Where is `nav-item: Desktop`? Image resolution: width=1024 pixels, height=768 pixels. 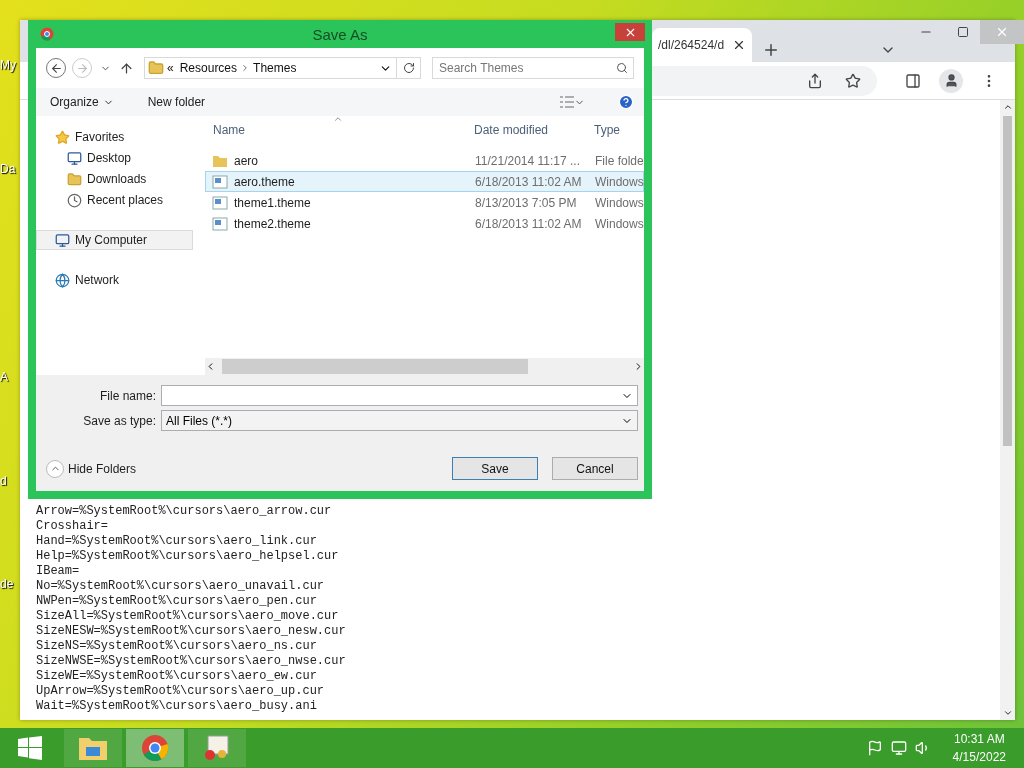
nav-item: Desktop is located at coordinates (114, 158).